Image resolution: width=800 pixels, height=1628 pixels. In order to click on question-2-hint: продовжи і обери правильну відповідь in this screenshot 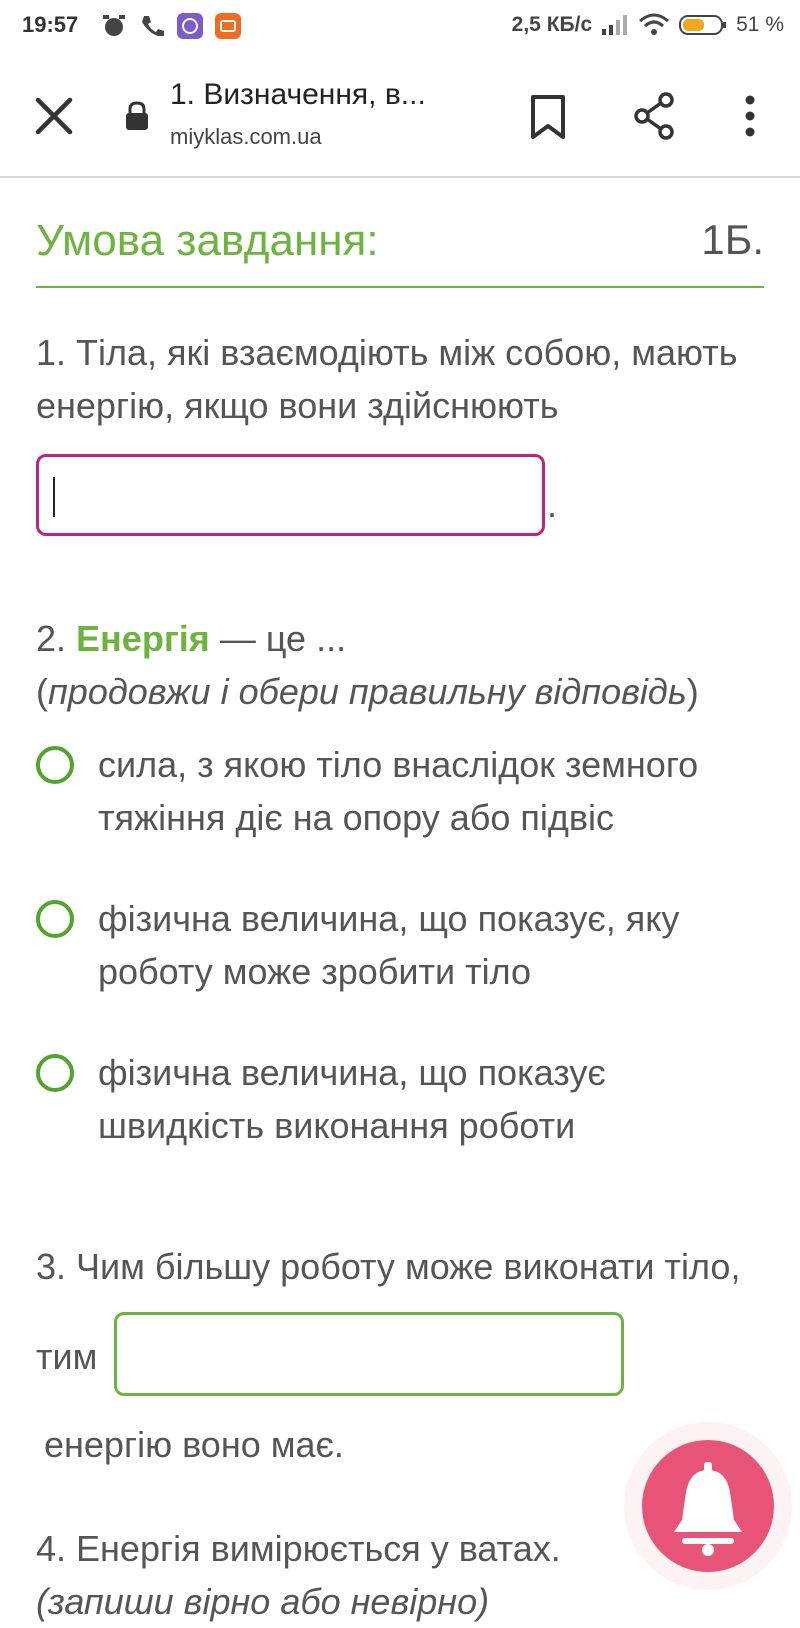, I will do `click(367, 691)`.